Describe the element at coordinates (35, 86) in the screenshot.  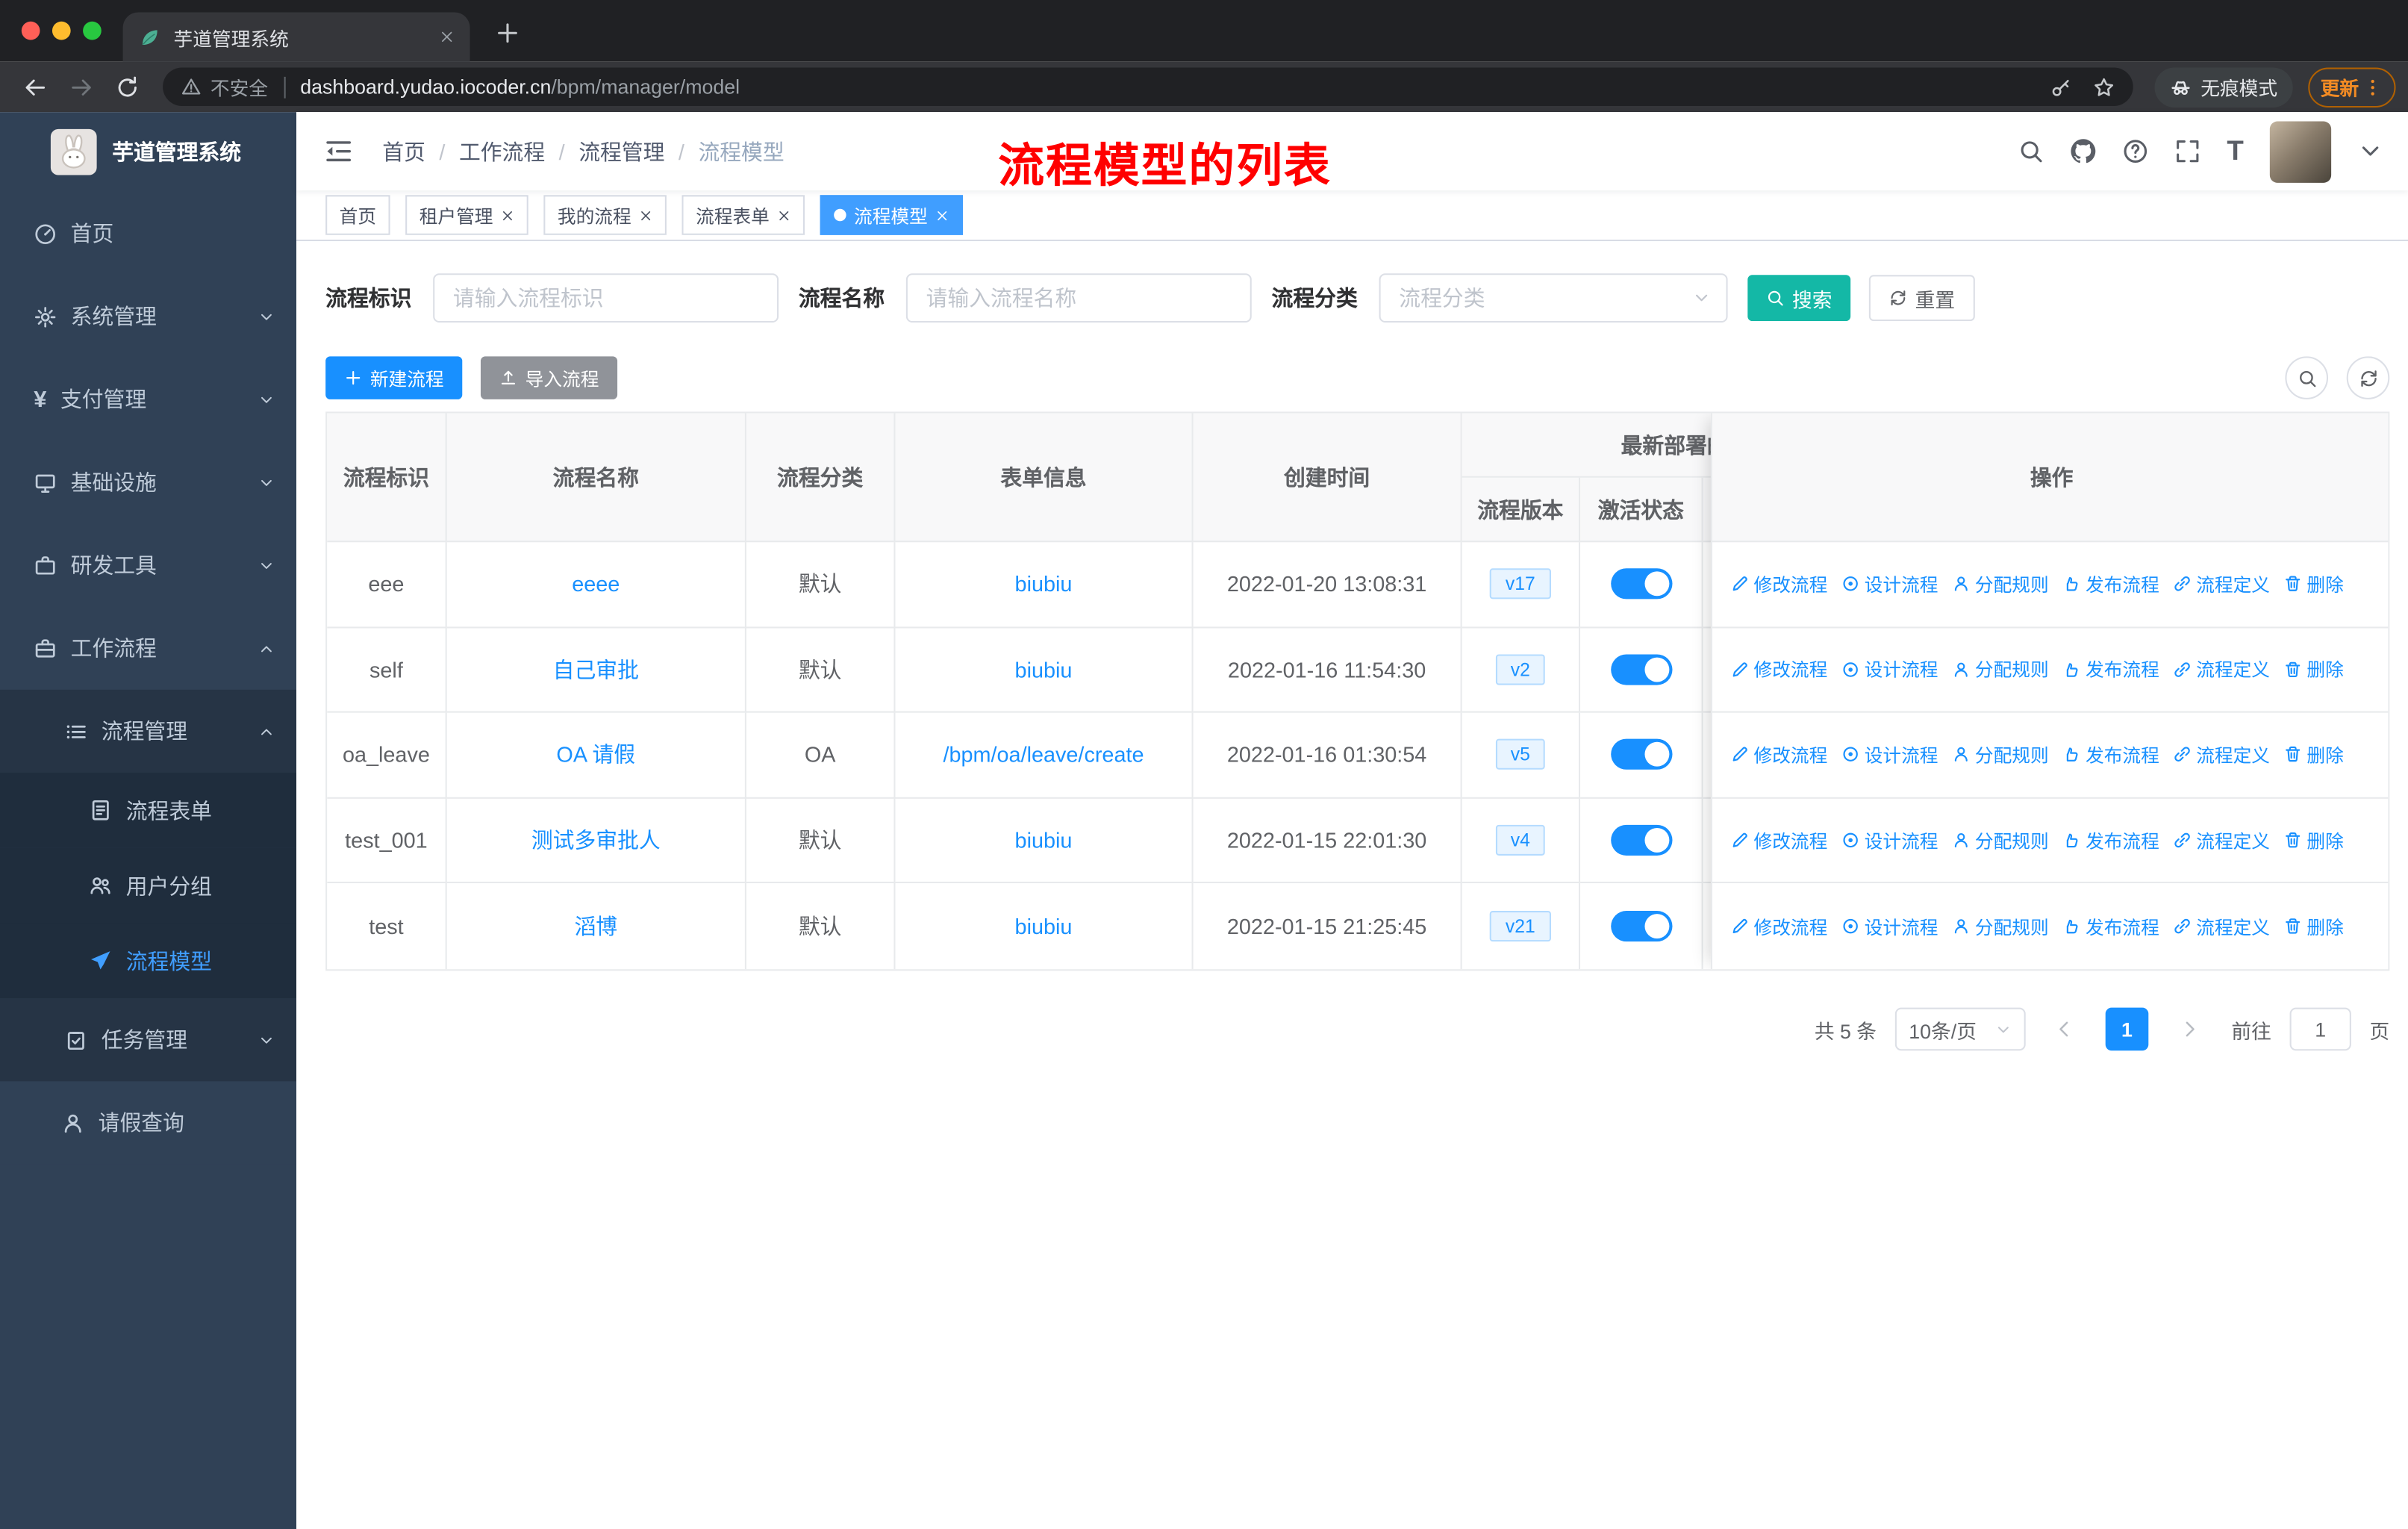
I see `back-button` at that location.